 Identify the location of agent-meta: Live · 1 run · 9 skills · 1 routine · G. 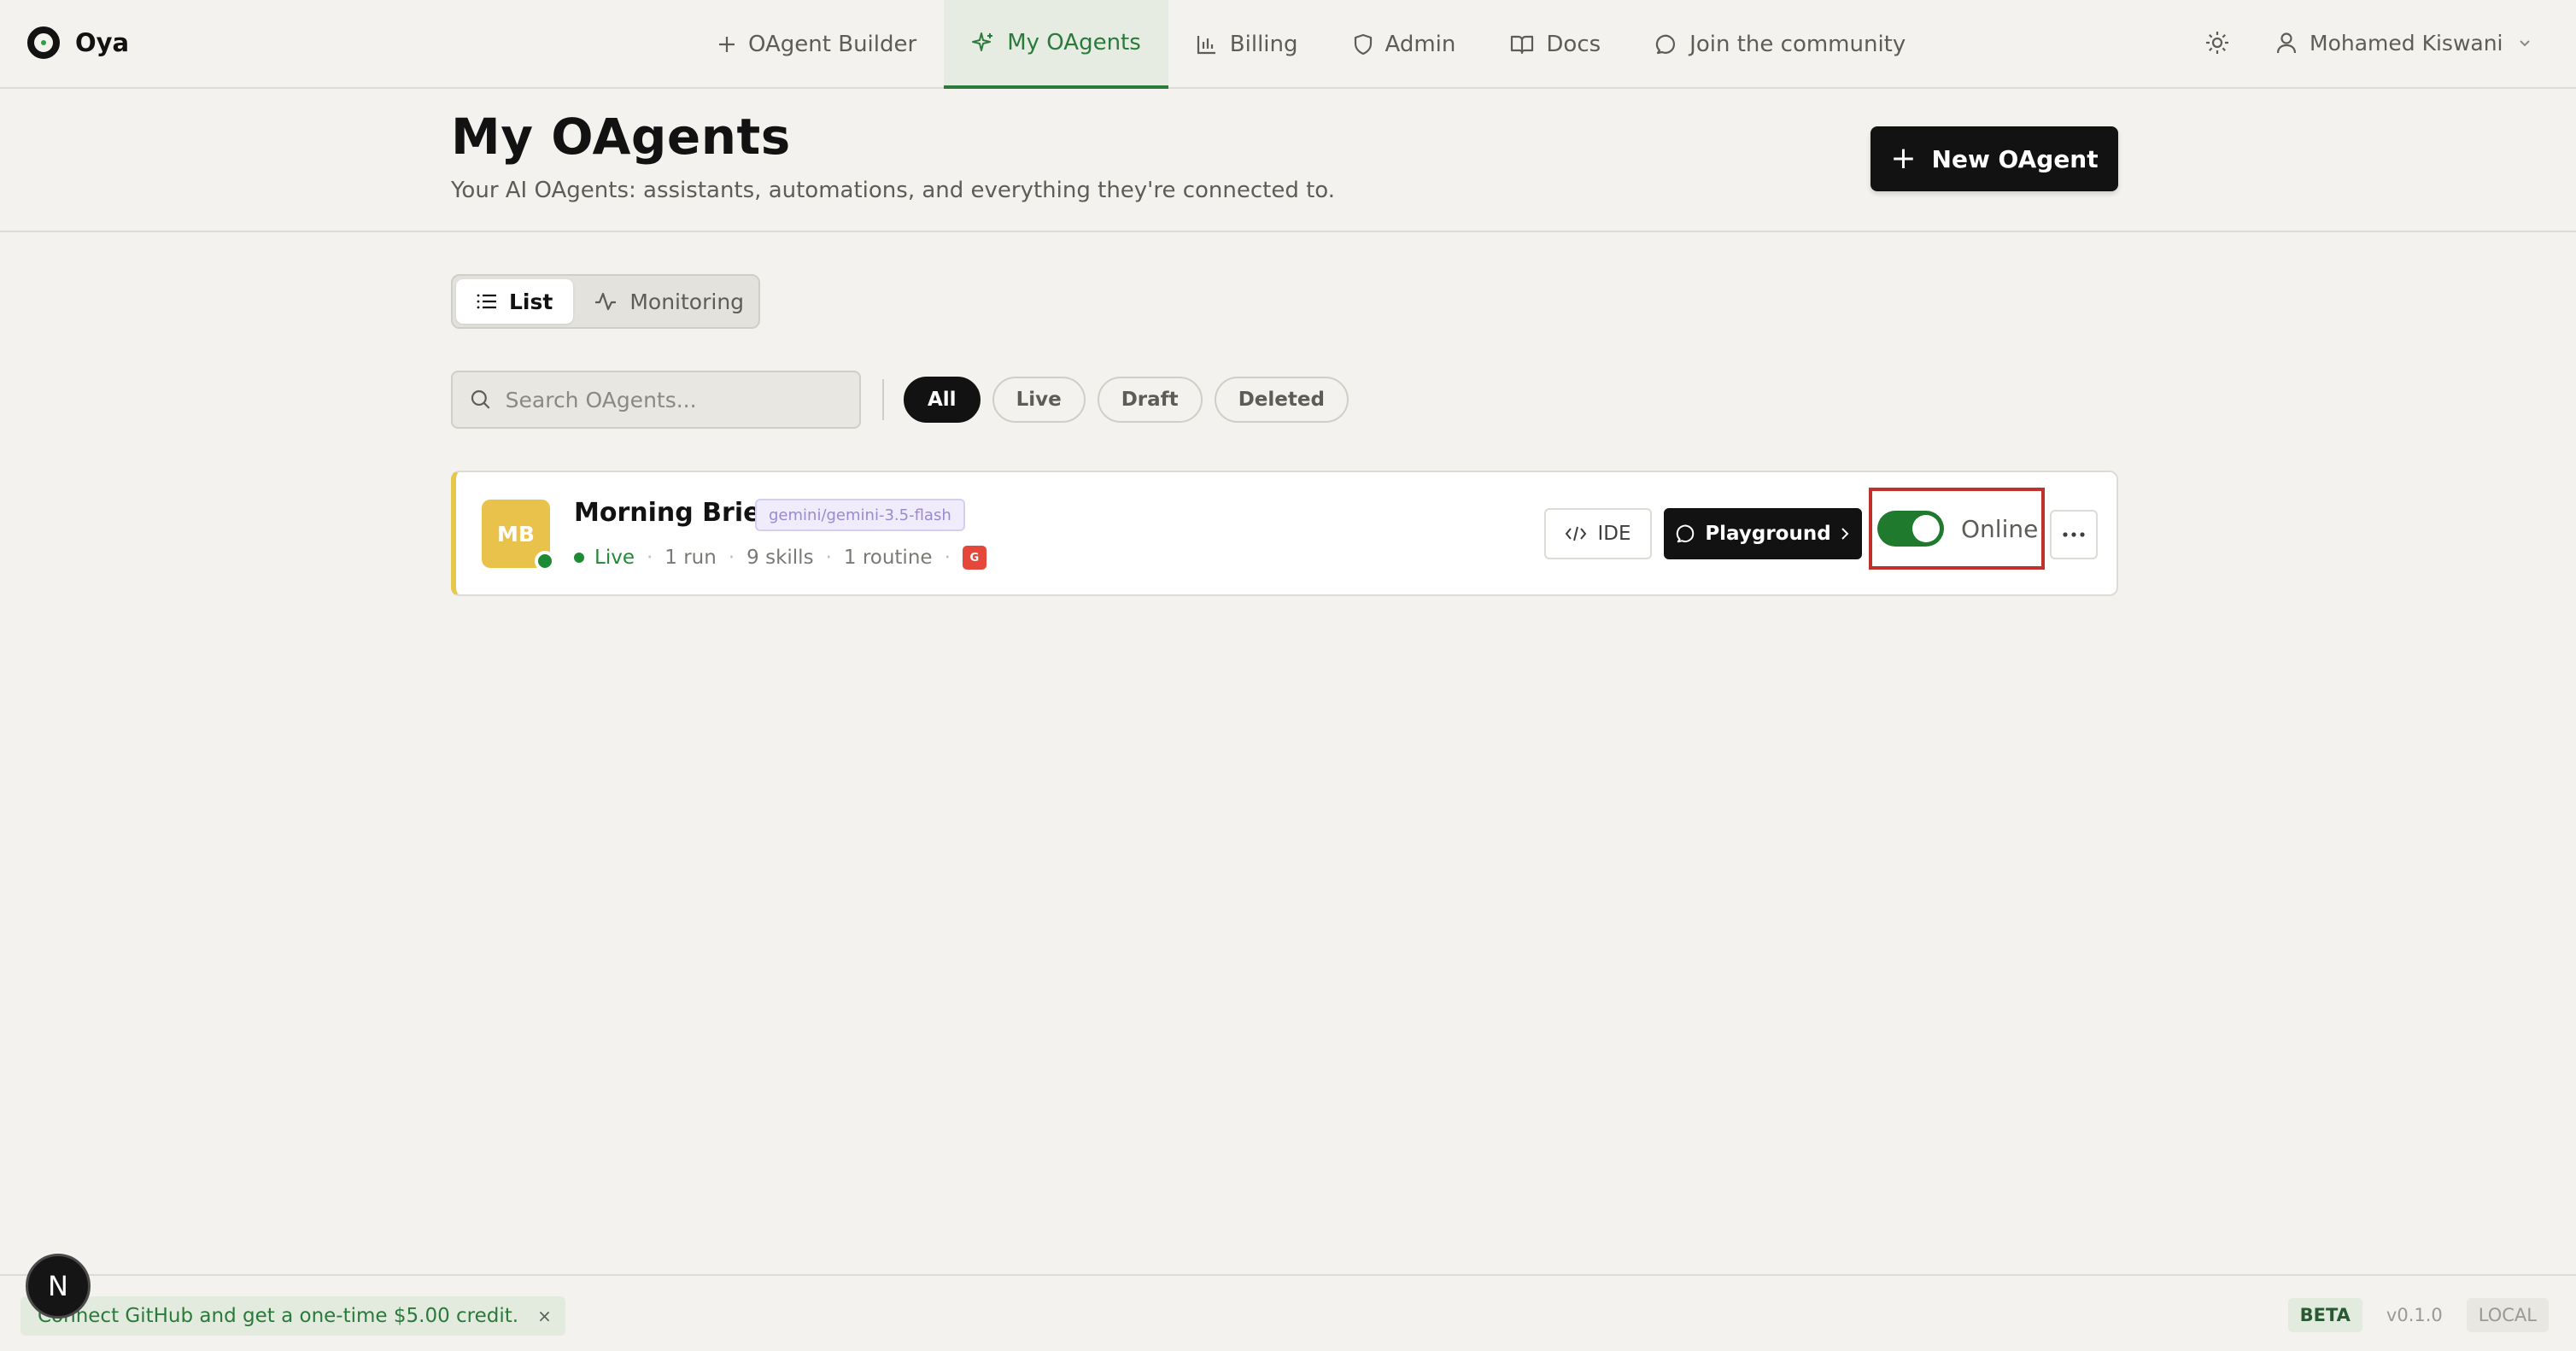
(780, 557).